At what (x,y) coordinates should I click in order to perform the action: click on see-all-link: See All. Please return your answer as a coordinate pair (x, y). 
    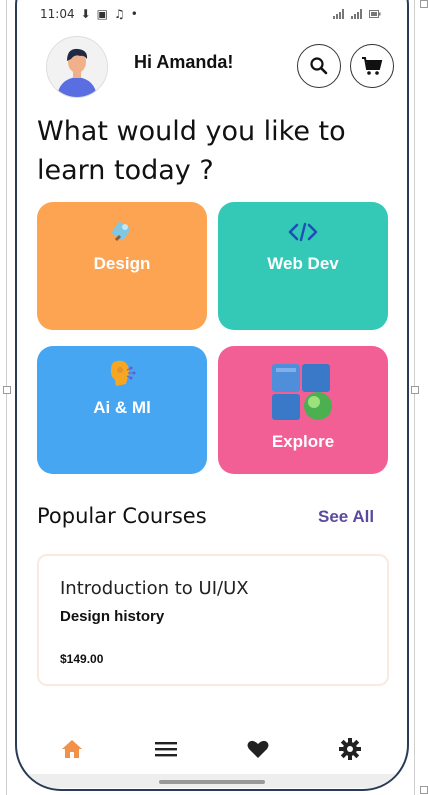
    Looking at the image, I should click on (346, 517).